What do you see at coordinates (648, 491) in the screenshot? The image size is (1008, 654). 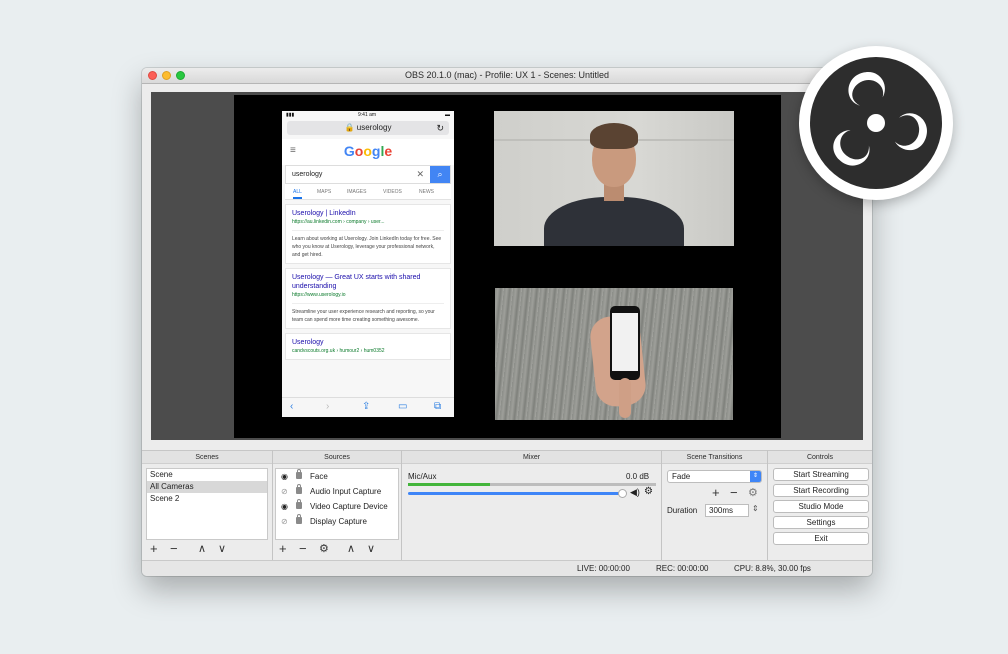 I see `mixer-gear-icon: ⚙` at bounding box center [648, 491].